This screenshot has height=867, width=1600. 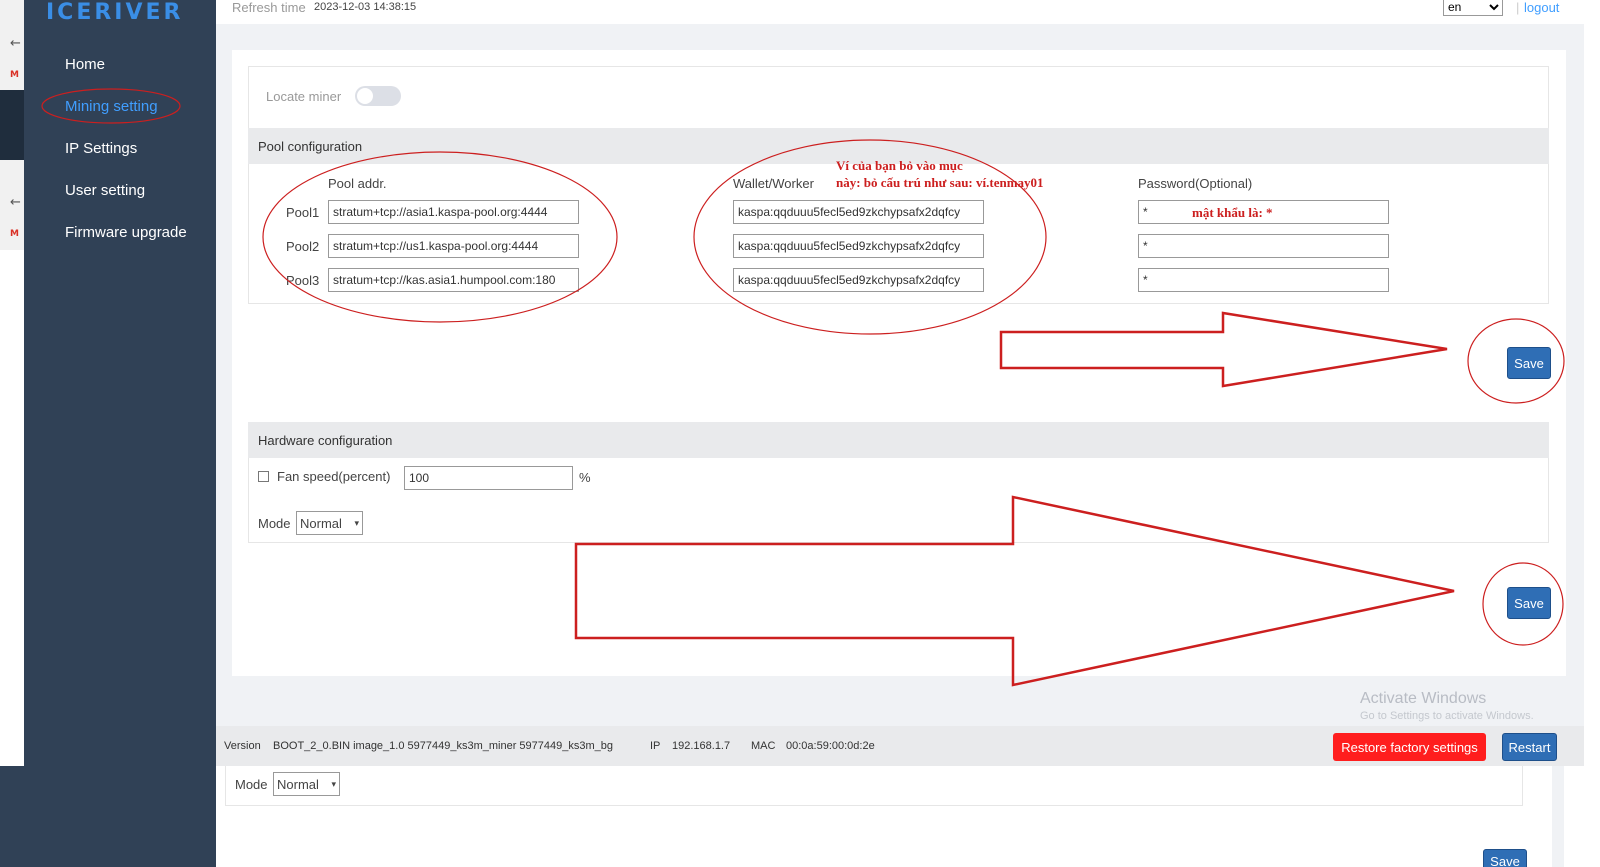 I want to click on back-arrow-icon: ←, so click(x=15, y=43).